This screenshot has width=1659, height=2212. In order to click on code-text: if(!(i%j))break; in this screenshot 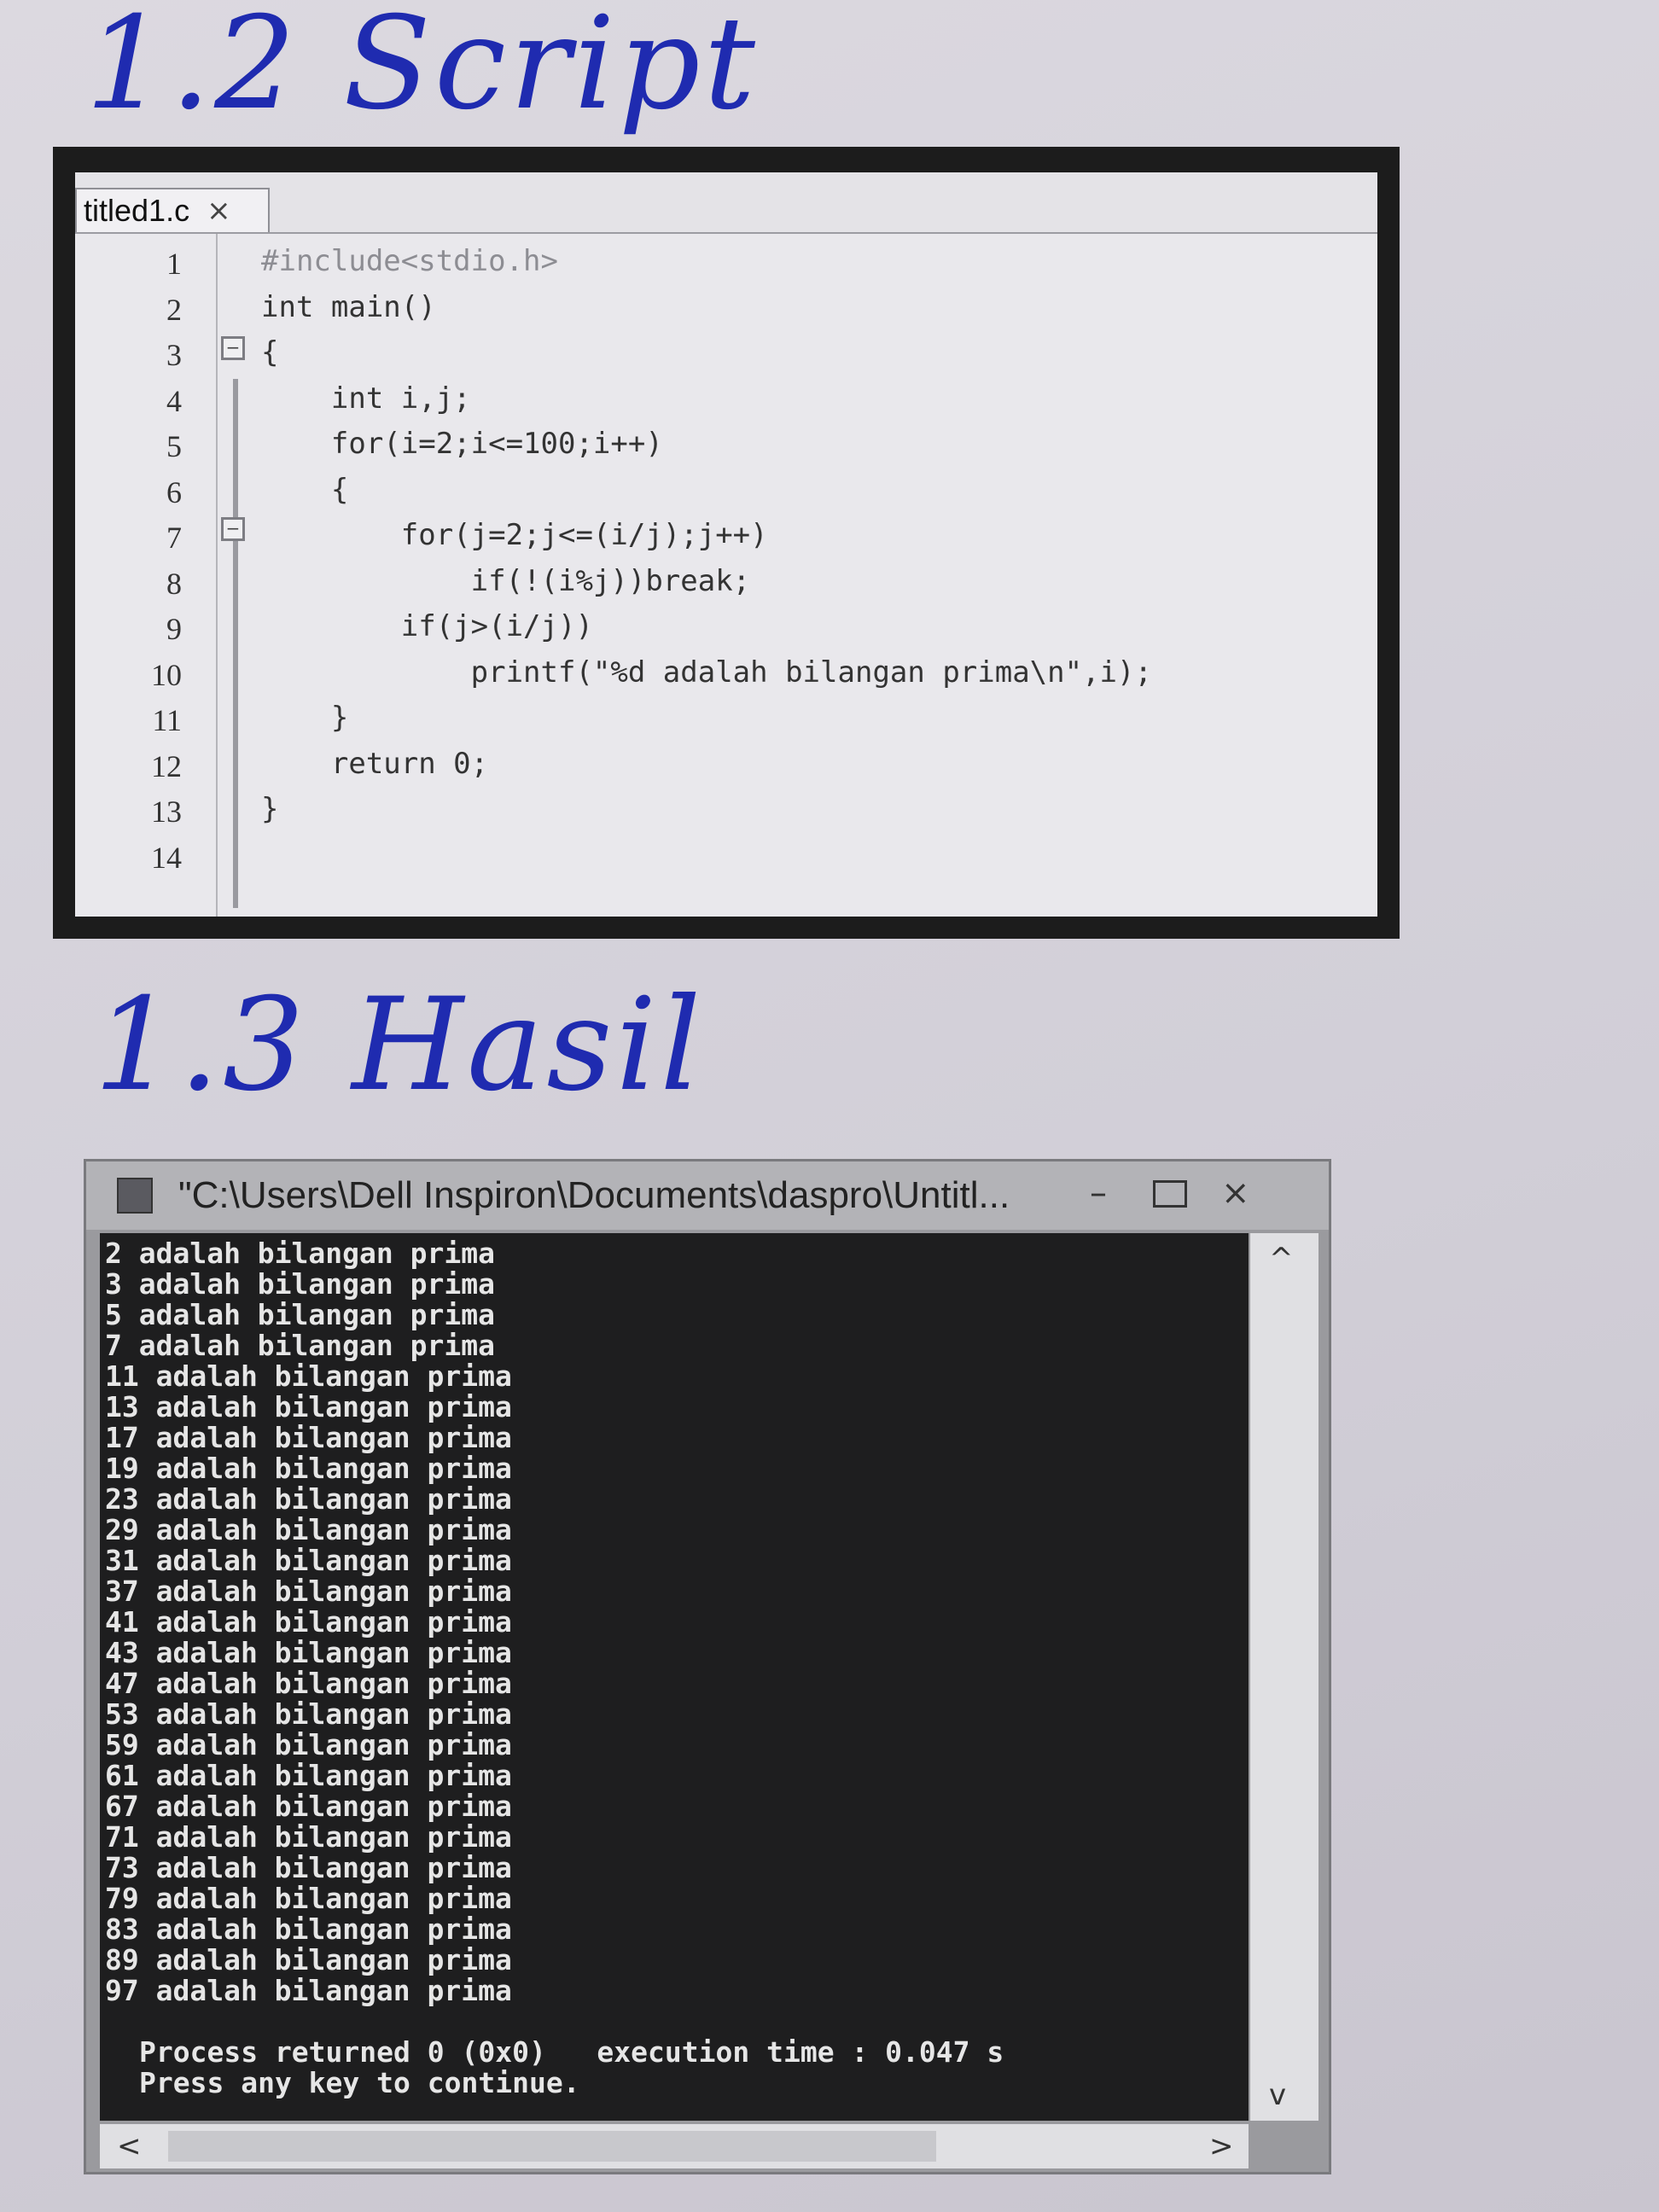, I will do `click(506, 580)`.